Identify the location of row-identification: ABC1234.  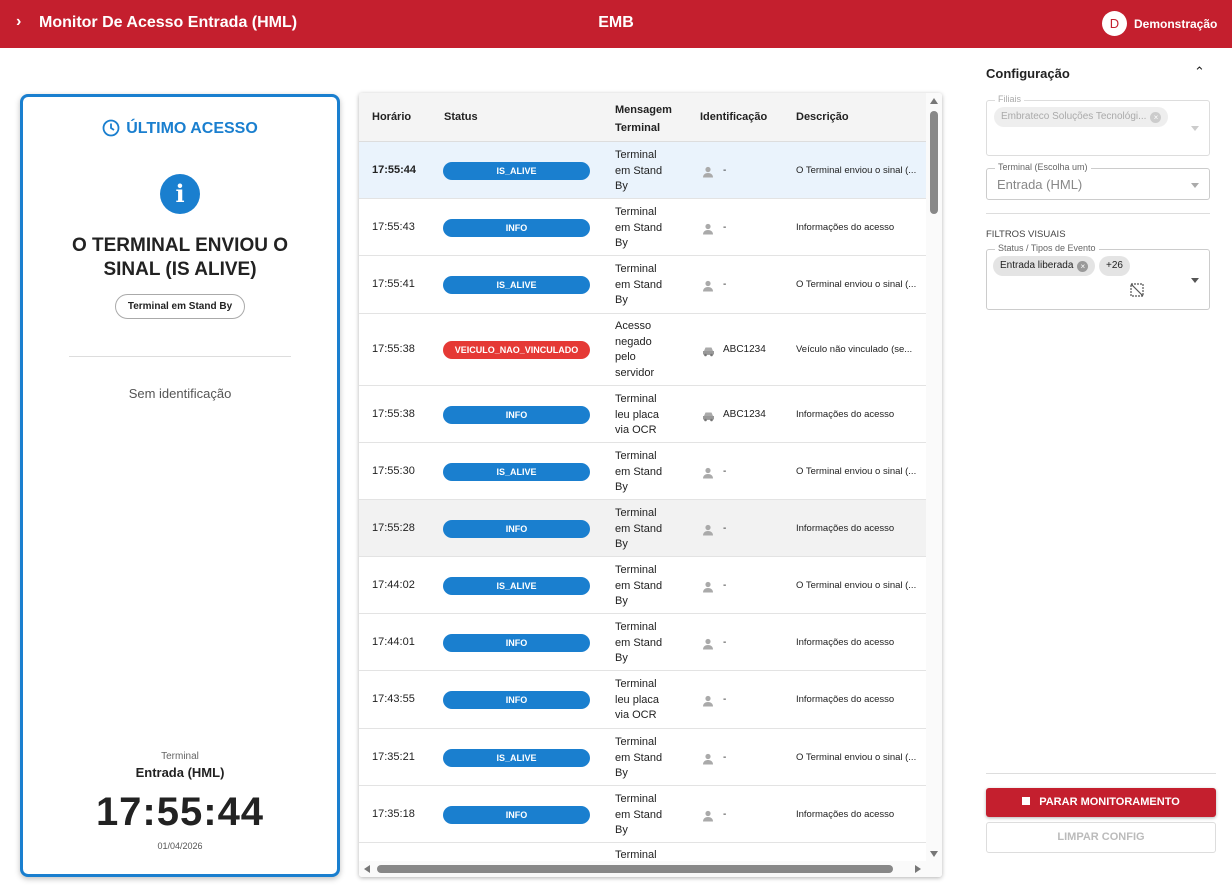
(744, 349).